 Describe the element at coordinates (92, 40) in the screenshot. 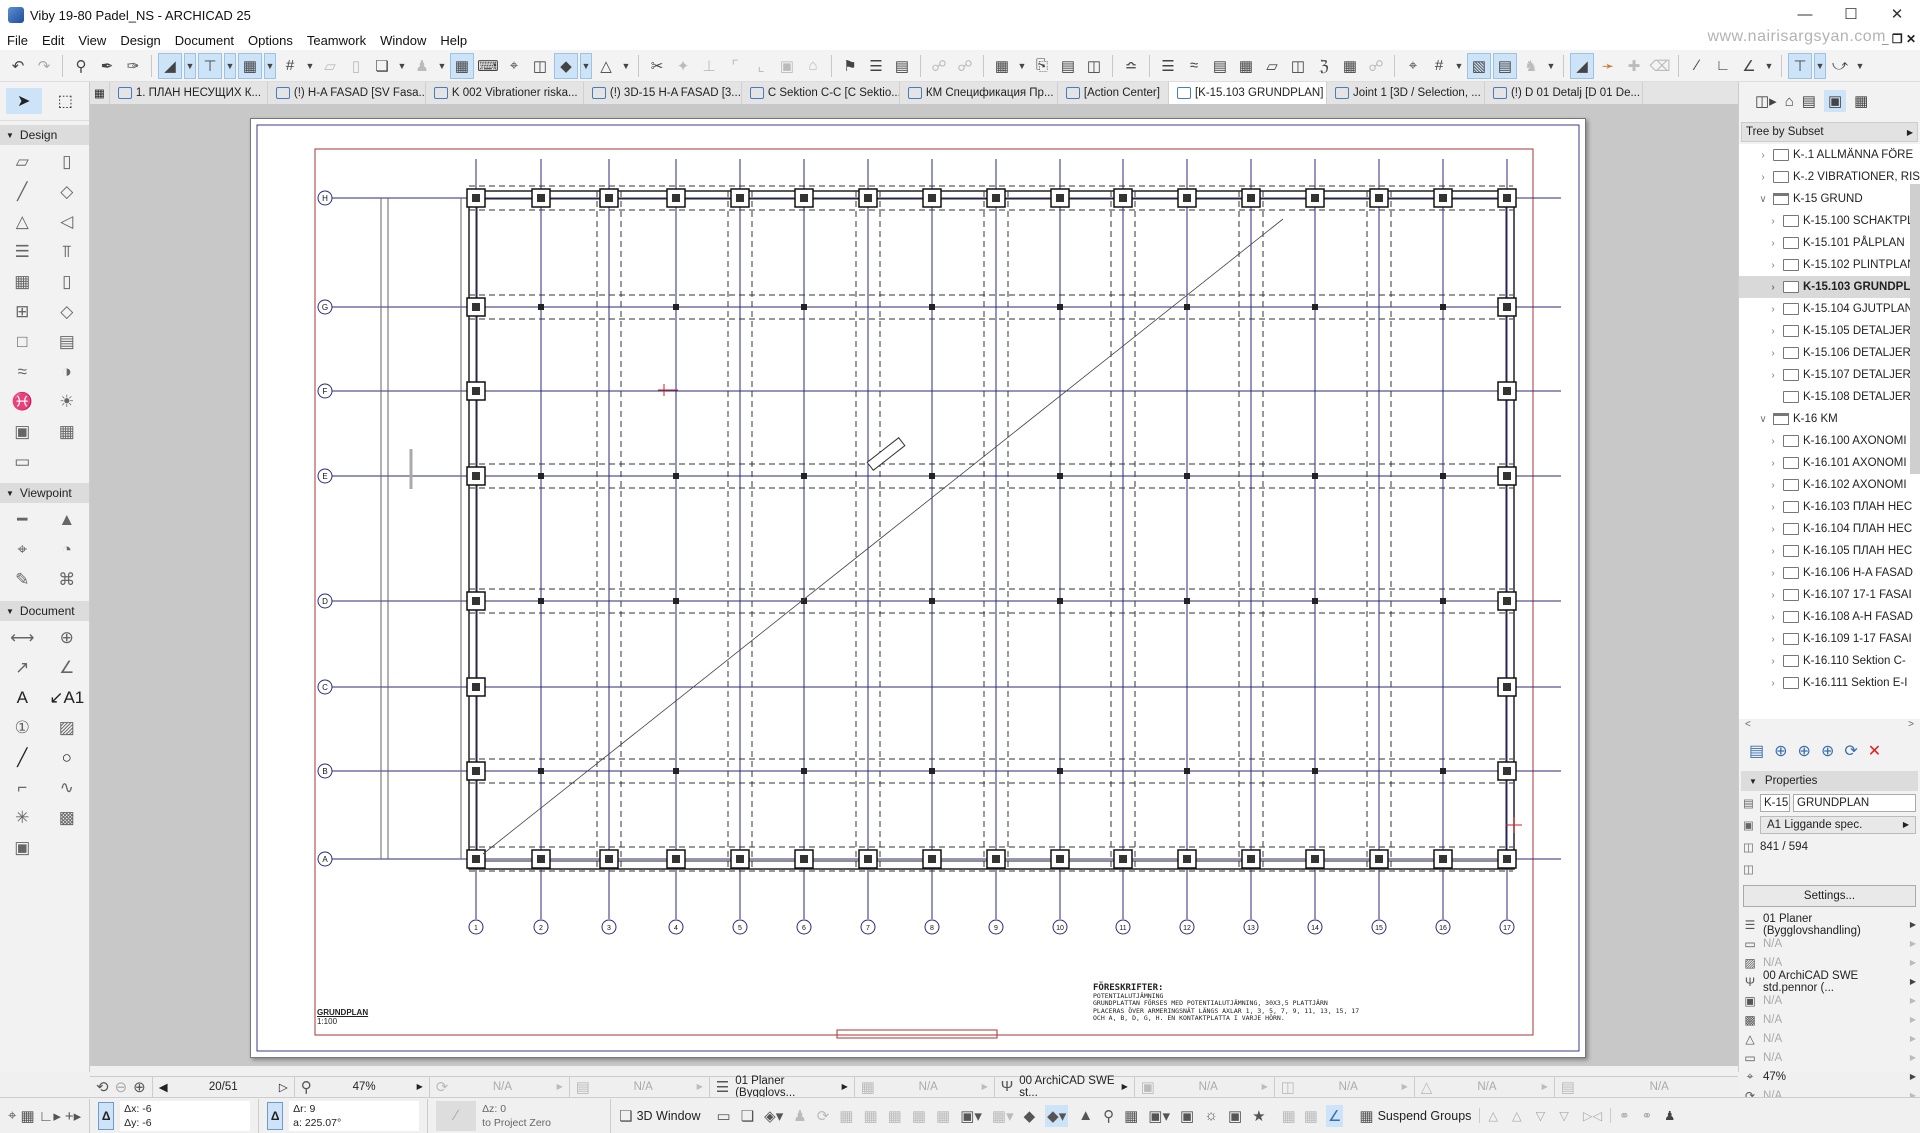

I see `menu-view: View` at that location.